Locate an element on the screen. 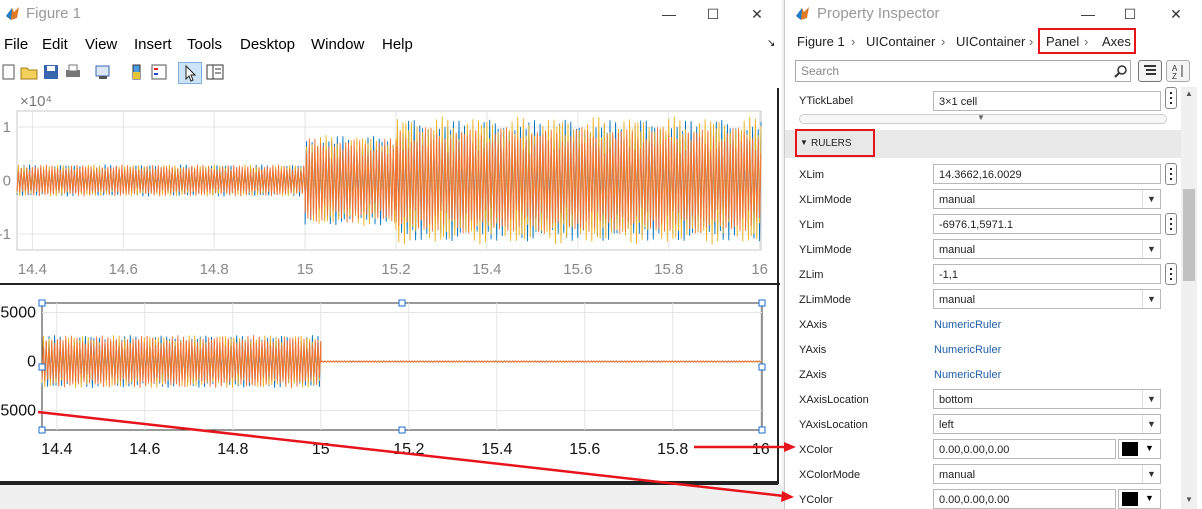 This screenshot has height=509, width=1202. scrollbar: ▲ ▼ is located at coordinates (1189, 298).